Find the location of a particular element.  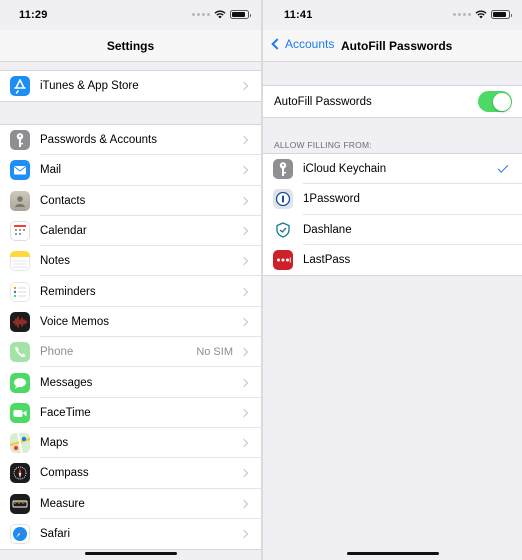

providers-group: iCloud Keychain 1Password Dashlane LastPass is located at coordinates (392, 215).